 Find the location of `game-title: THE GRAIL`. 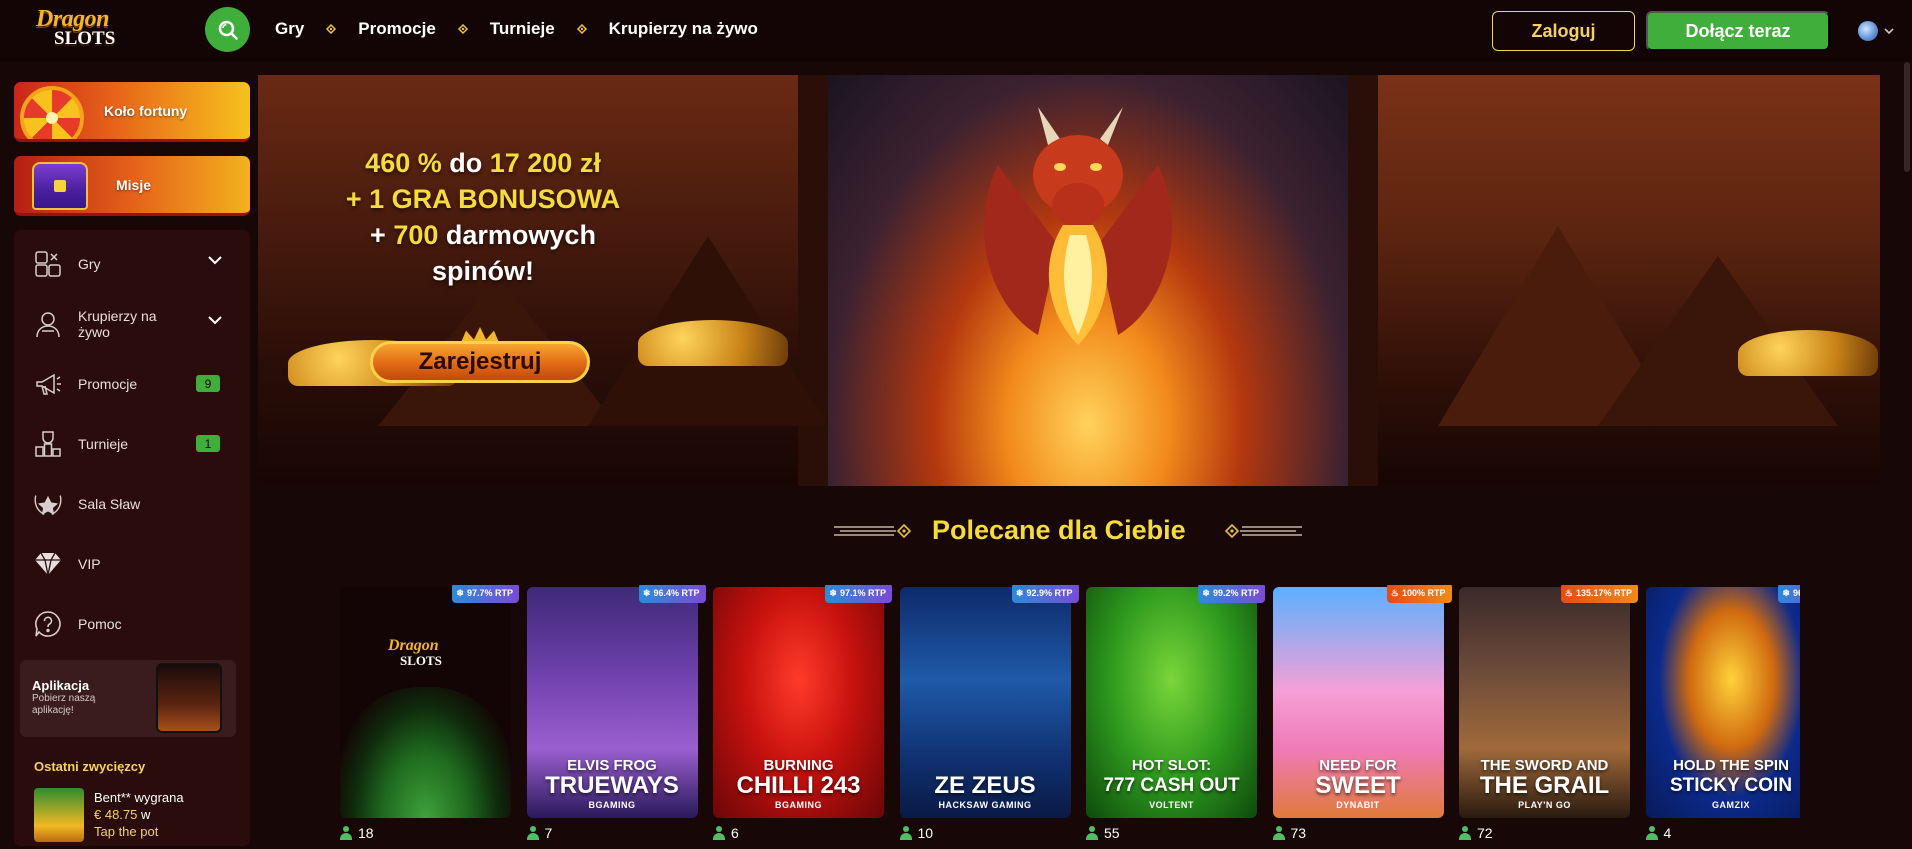

game-title: THE GRAIL is located at coordinates (1544, 785).